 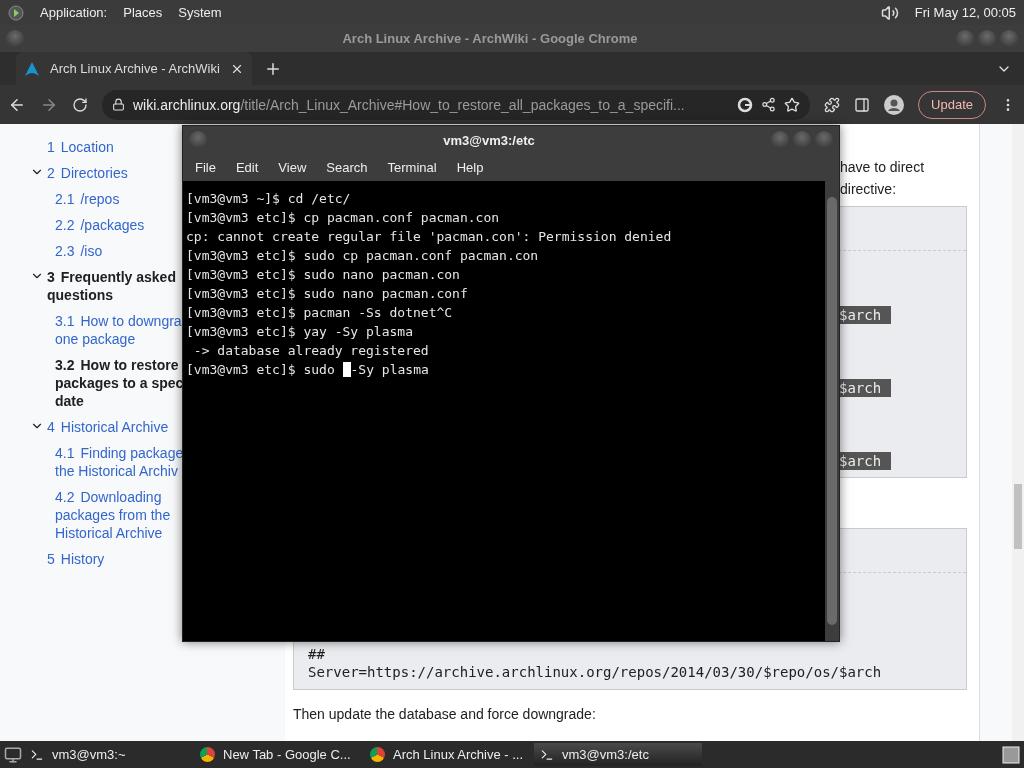 I want to click on terminal-line: [vm3@vm3 etc]$ sudo cp pacman.conf pacman.con, so click(x=363, y=256).